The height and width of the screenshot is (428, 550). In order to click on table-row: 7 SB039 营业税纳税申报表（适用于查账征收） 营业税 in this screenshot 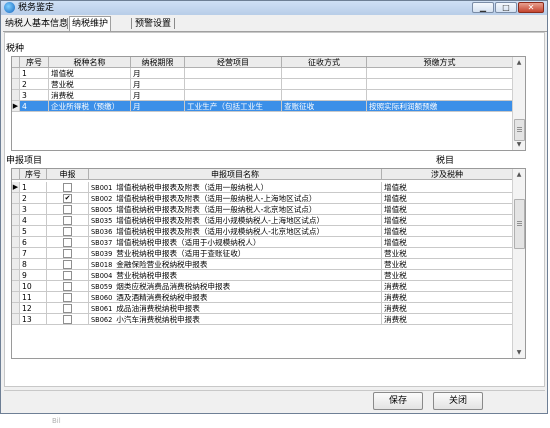, I will do `click(262, 253)`.